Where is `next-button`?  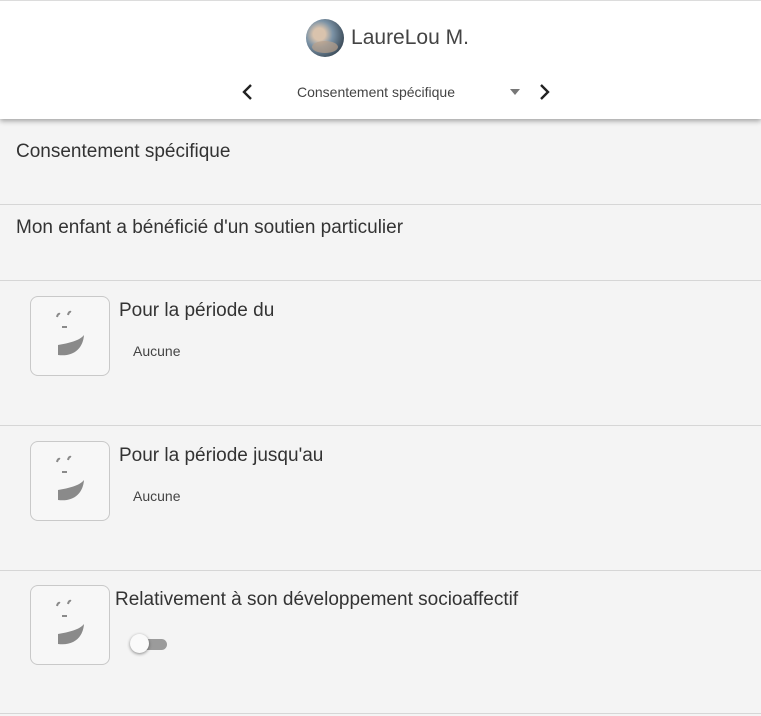 next-button is located at coordinates (545, 92).